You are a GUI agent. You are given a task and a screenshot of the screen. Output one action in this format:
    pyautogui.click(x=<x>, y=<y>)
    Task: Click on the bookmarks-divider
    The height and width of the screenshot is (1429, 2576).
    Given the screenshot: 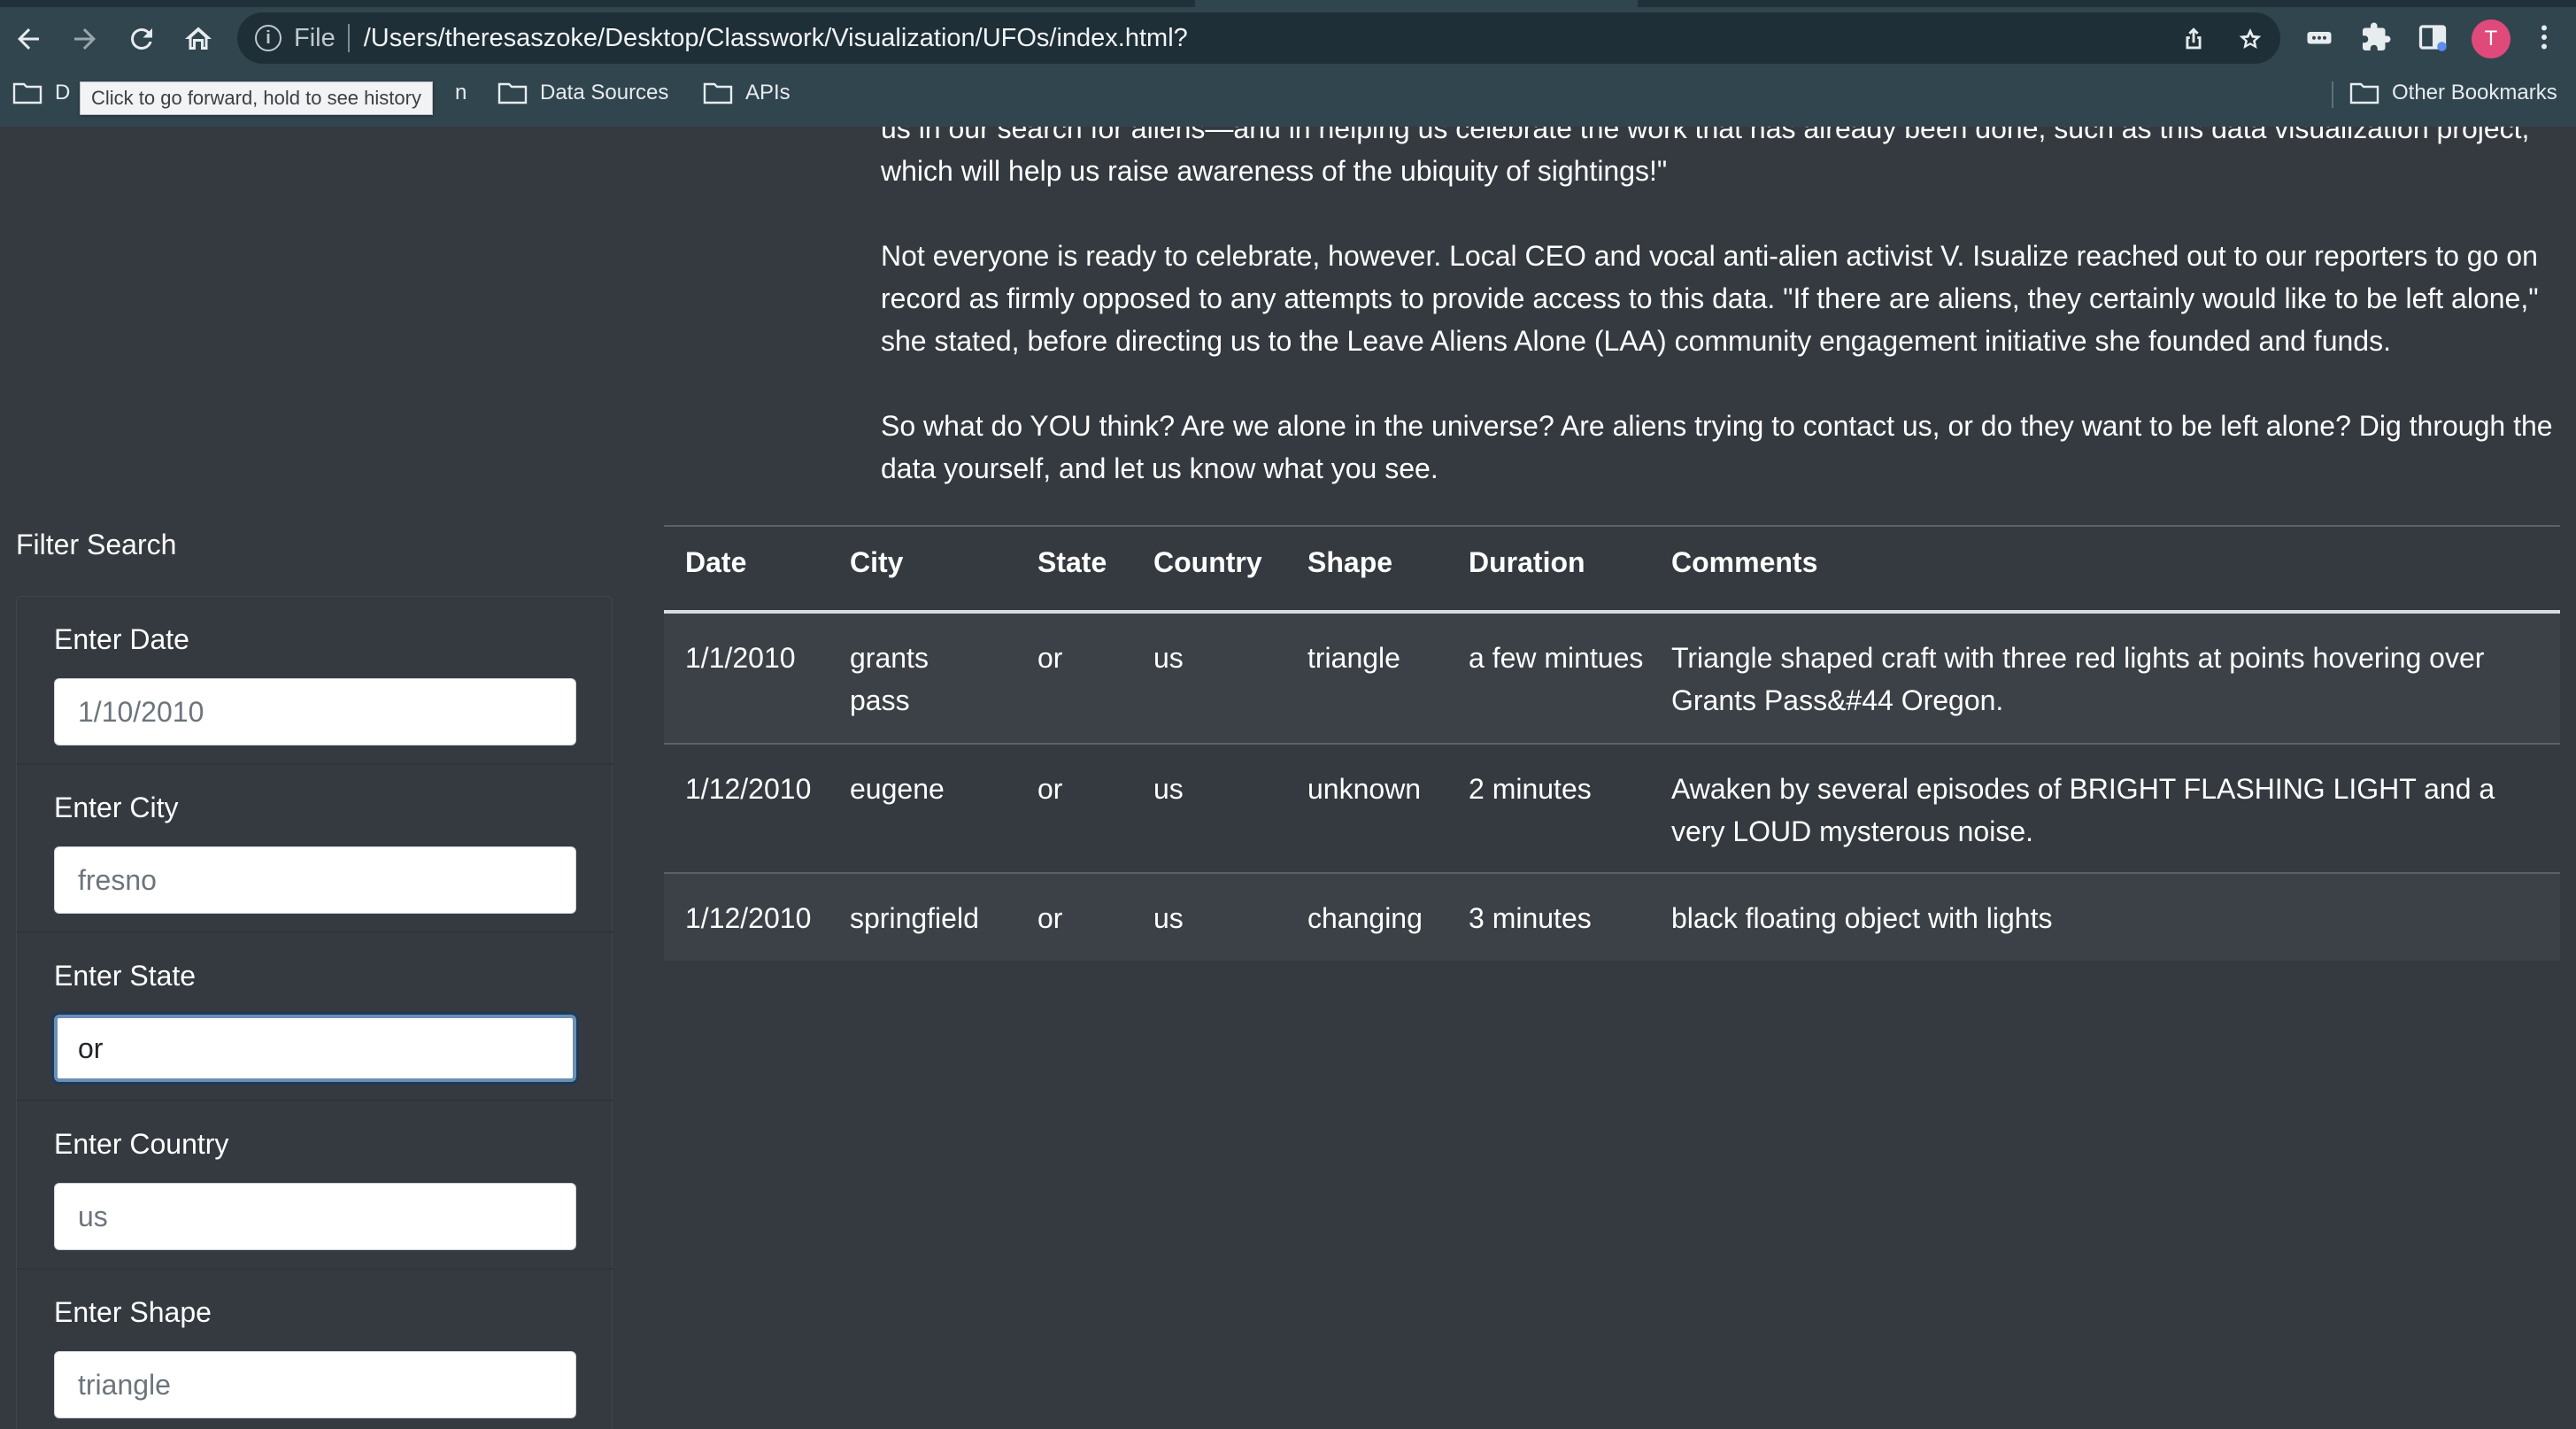 What is the action you would take?
    pyautogui.click(x=2332, y=94)
    